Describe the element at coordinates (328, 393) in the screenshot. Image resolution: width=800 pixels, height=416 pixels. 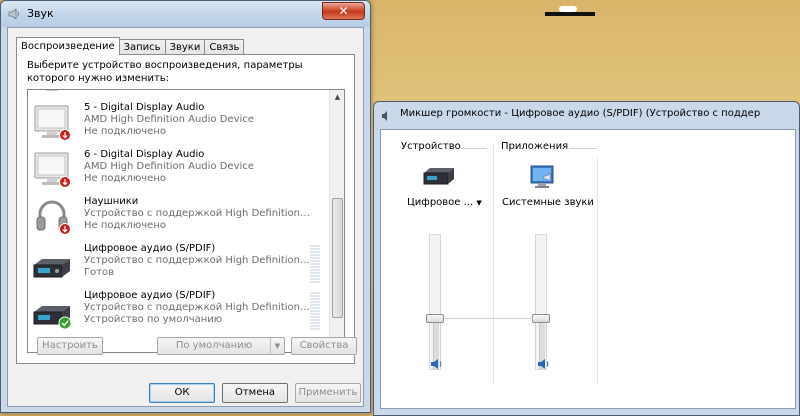
I see `apply-button: Применить` at that location.